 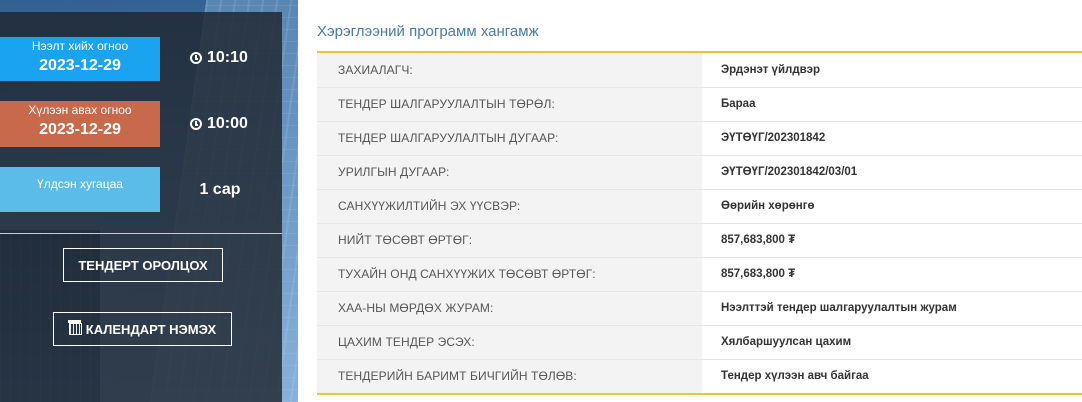 What do you see at coordinates (509, 206) in the screenshot?
I see `row-key: САНХҮҮЖИЛТИЙН ЭХ ҮҮСВЭР:` at bounding box center [509, 206].